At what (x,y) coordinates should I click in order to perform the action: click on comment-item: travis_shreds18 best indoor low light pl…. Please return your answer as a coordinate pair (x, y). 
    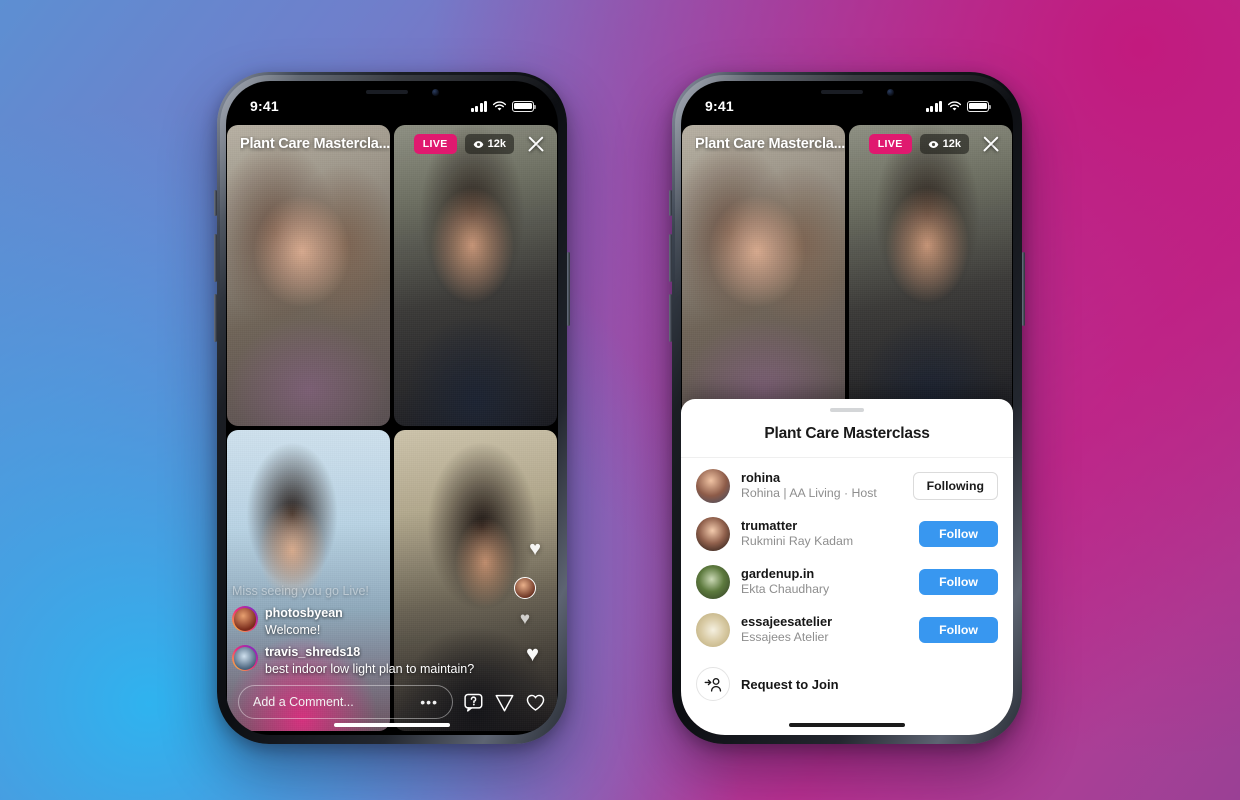
    Looking at the image, I should click on (353, 661).